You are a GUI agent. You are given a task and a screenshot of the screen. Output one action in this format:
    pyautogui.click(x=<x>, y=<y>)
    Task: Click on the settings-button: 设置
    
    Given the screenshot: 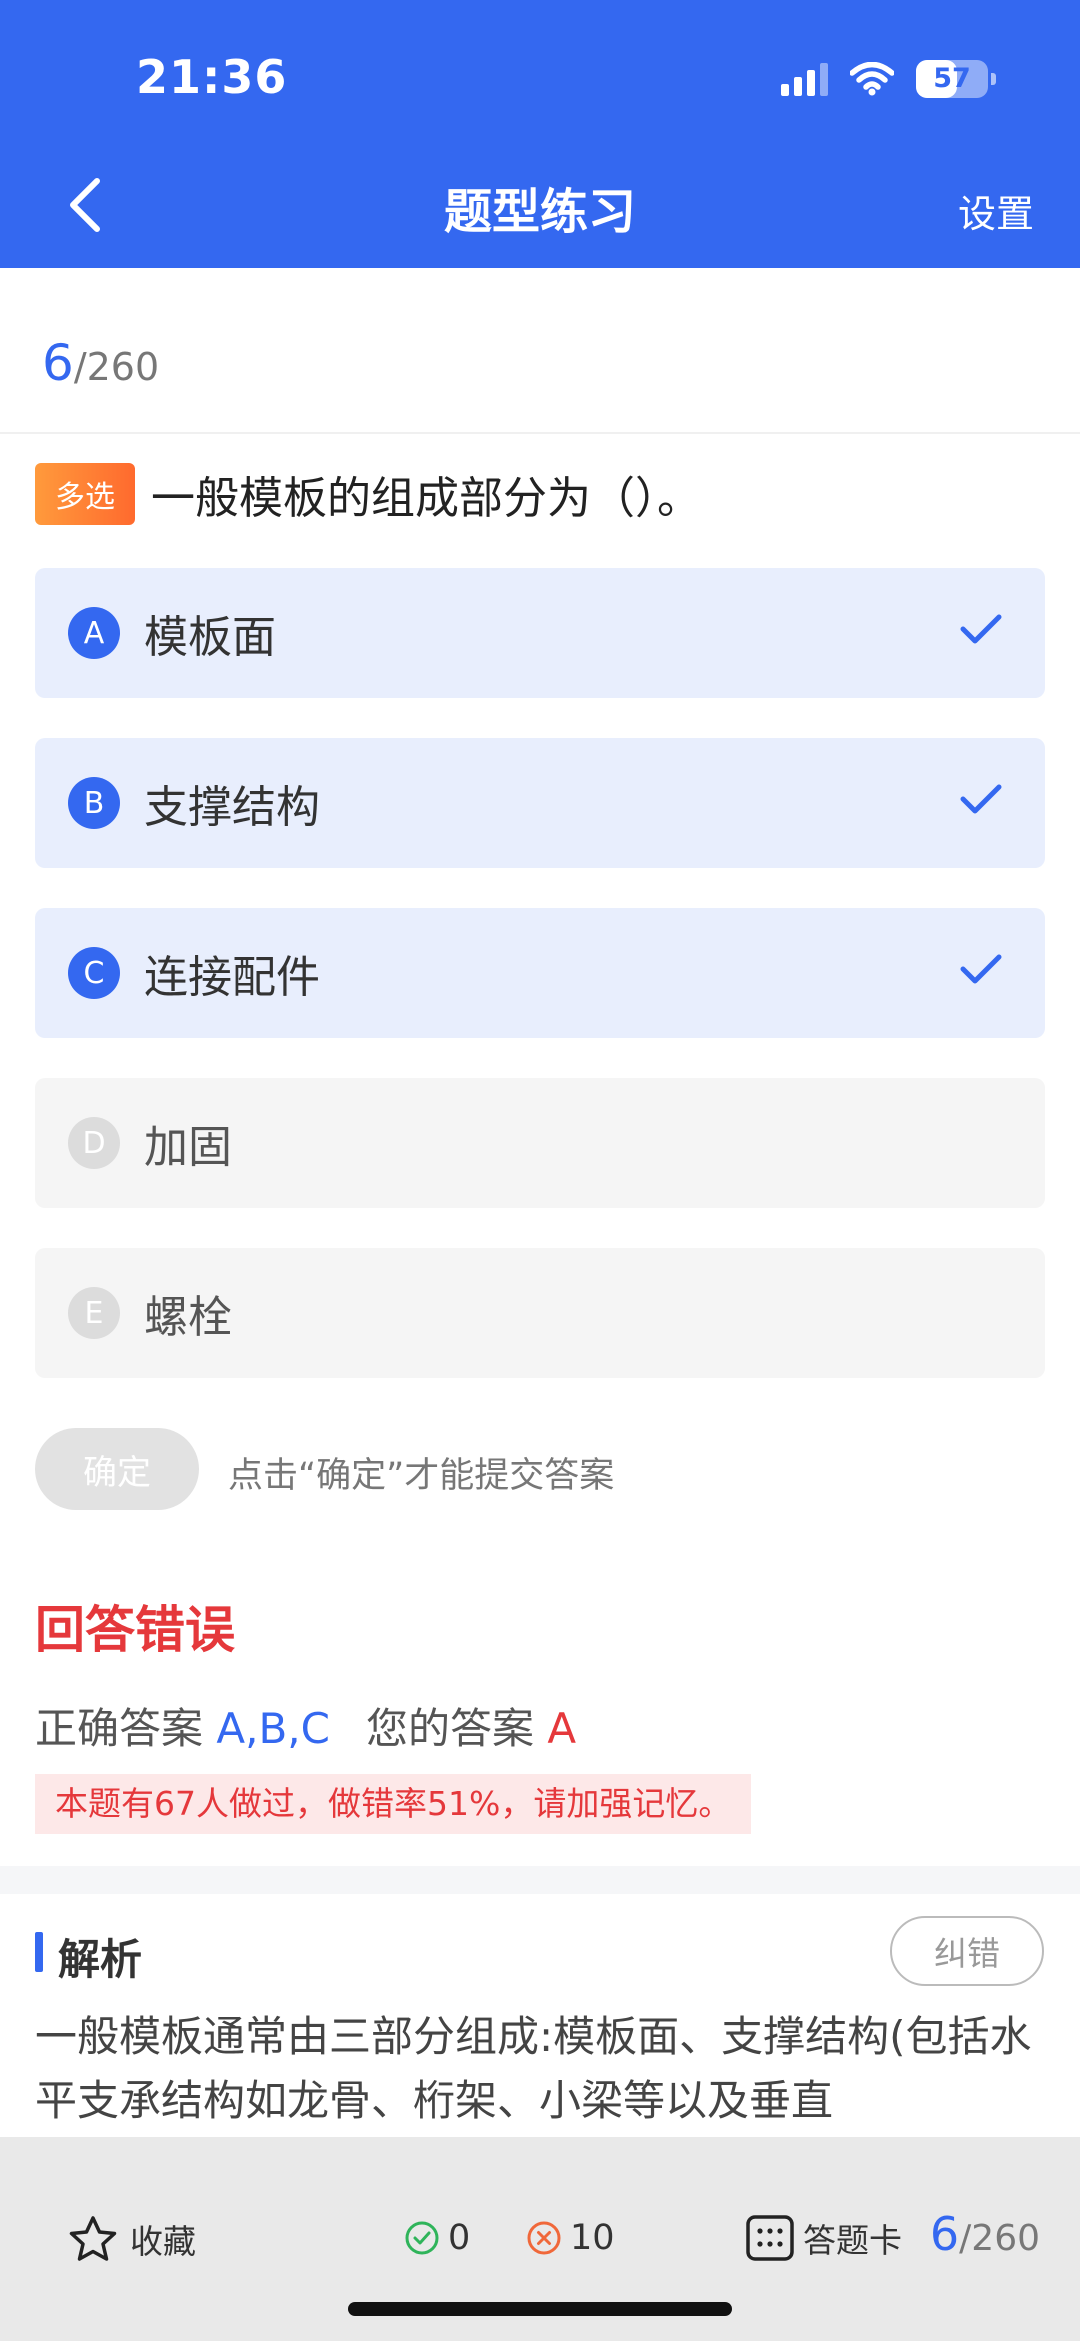 What is the action you would take?
    pyautogui.click(x=996, y=210)
    